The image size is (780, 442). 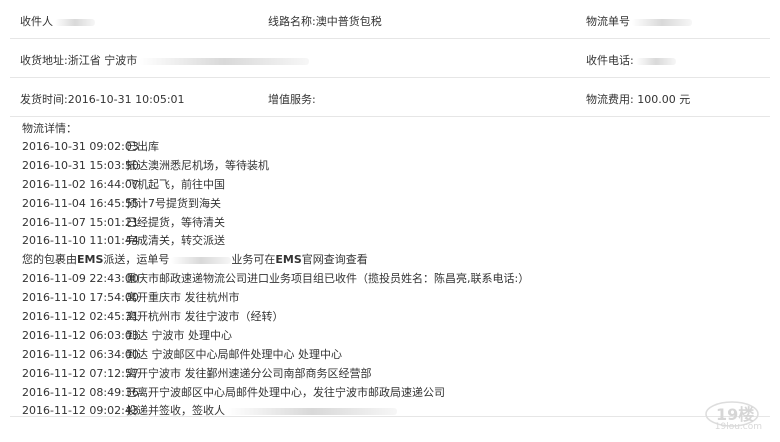 I want to click on value-added-service: 增值服务:, so click(x=292, y=99).